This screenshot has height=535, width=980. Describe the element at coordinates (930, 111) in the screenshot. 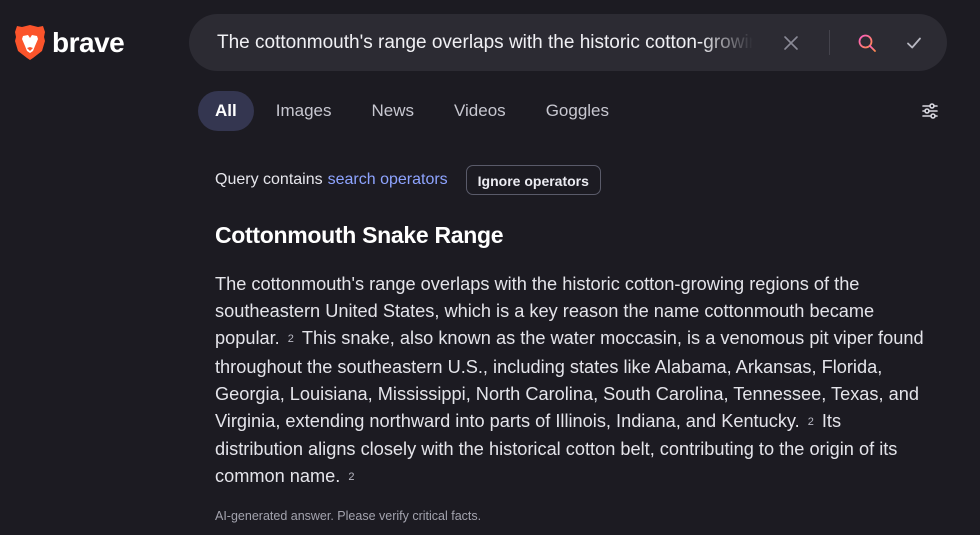

I see `sliders-icon` at that location.